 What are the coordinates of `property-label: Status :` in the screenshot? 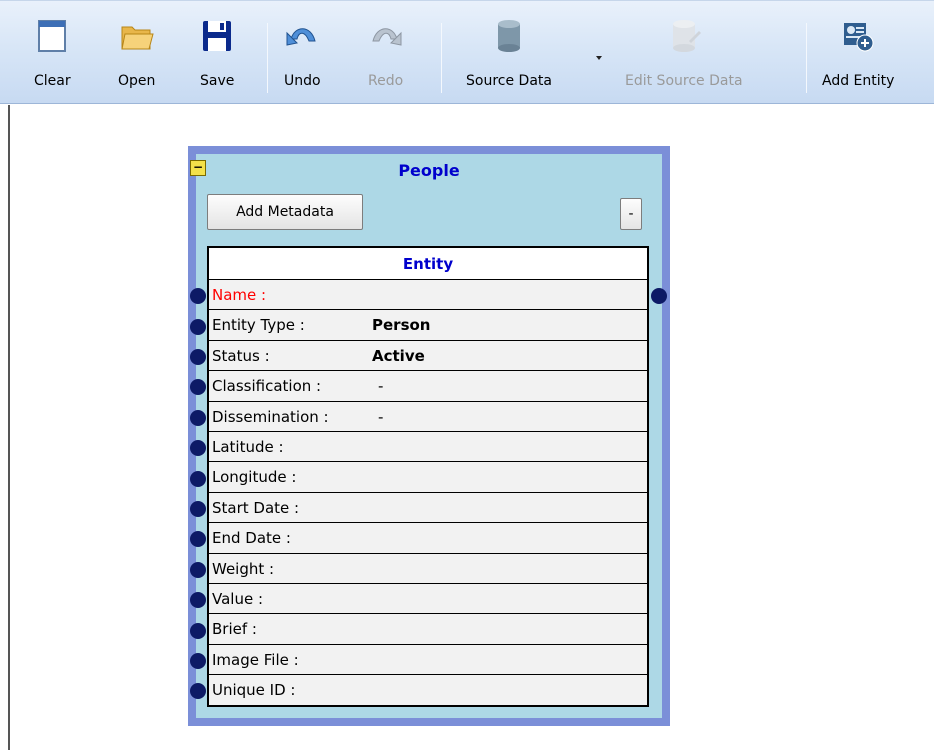 It's located at (241, 355).